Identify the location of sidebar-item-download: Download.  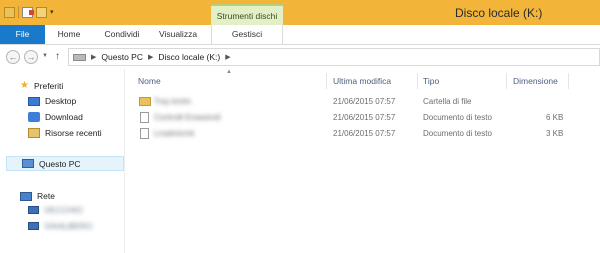
(55, 117).